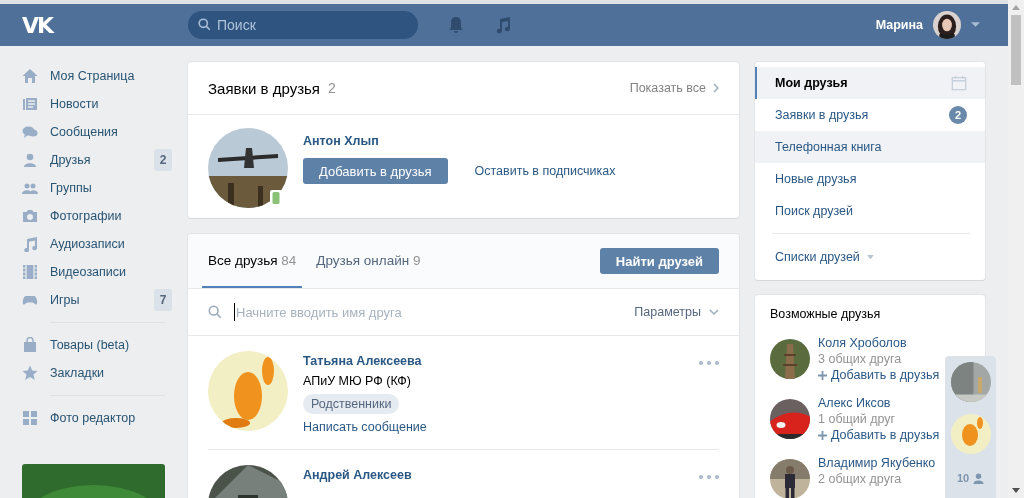  I want to click on mutual-friends-text: 3 общих друга, so click(860, 359).